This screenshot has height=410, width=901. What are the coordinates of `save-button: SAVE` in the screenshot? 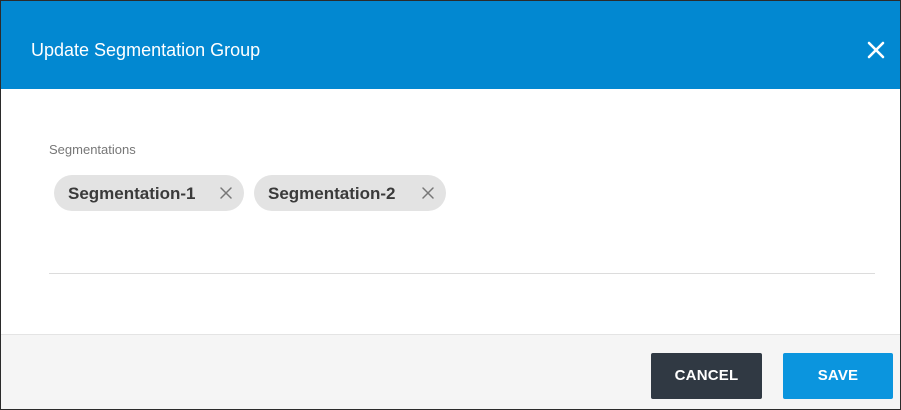 It's located at (838, 376).